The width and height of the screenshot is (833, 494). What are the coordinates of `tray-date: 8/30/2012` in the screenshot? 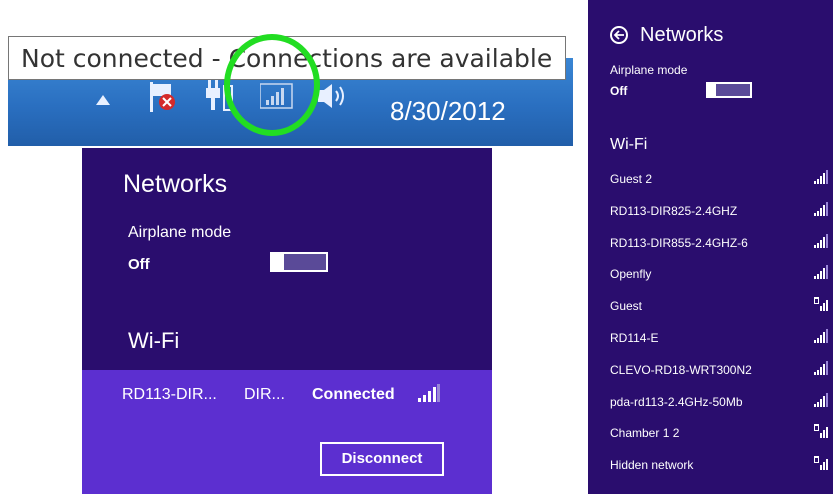 It's located at (448, 111).